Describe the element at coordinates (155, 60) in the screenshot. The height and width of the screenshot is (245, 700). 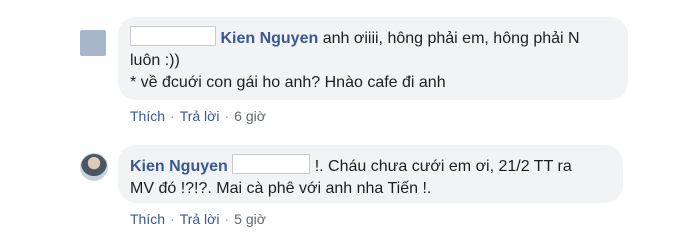
I see `comment-text-line-2: luôn :))` at that location.